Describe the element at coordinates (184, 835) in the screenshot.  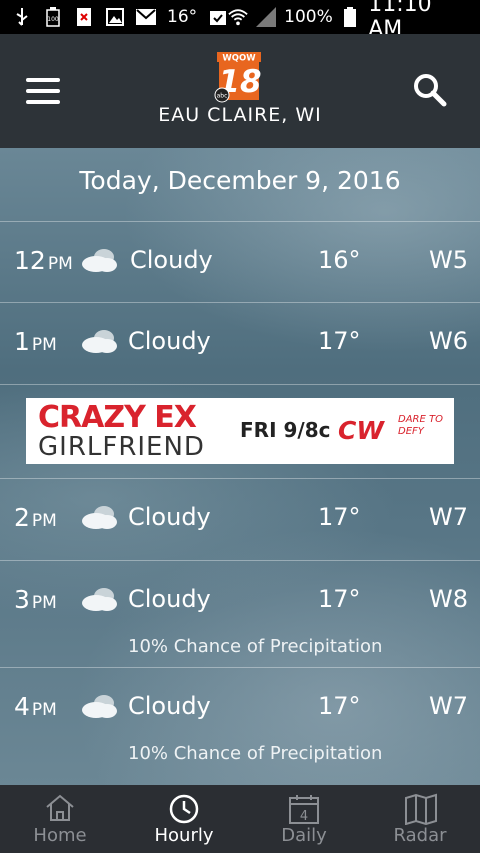
I see `tab-label: Hourly` at that location.